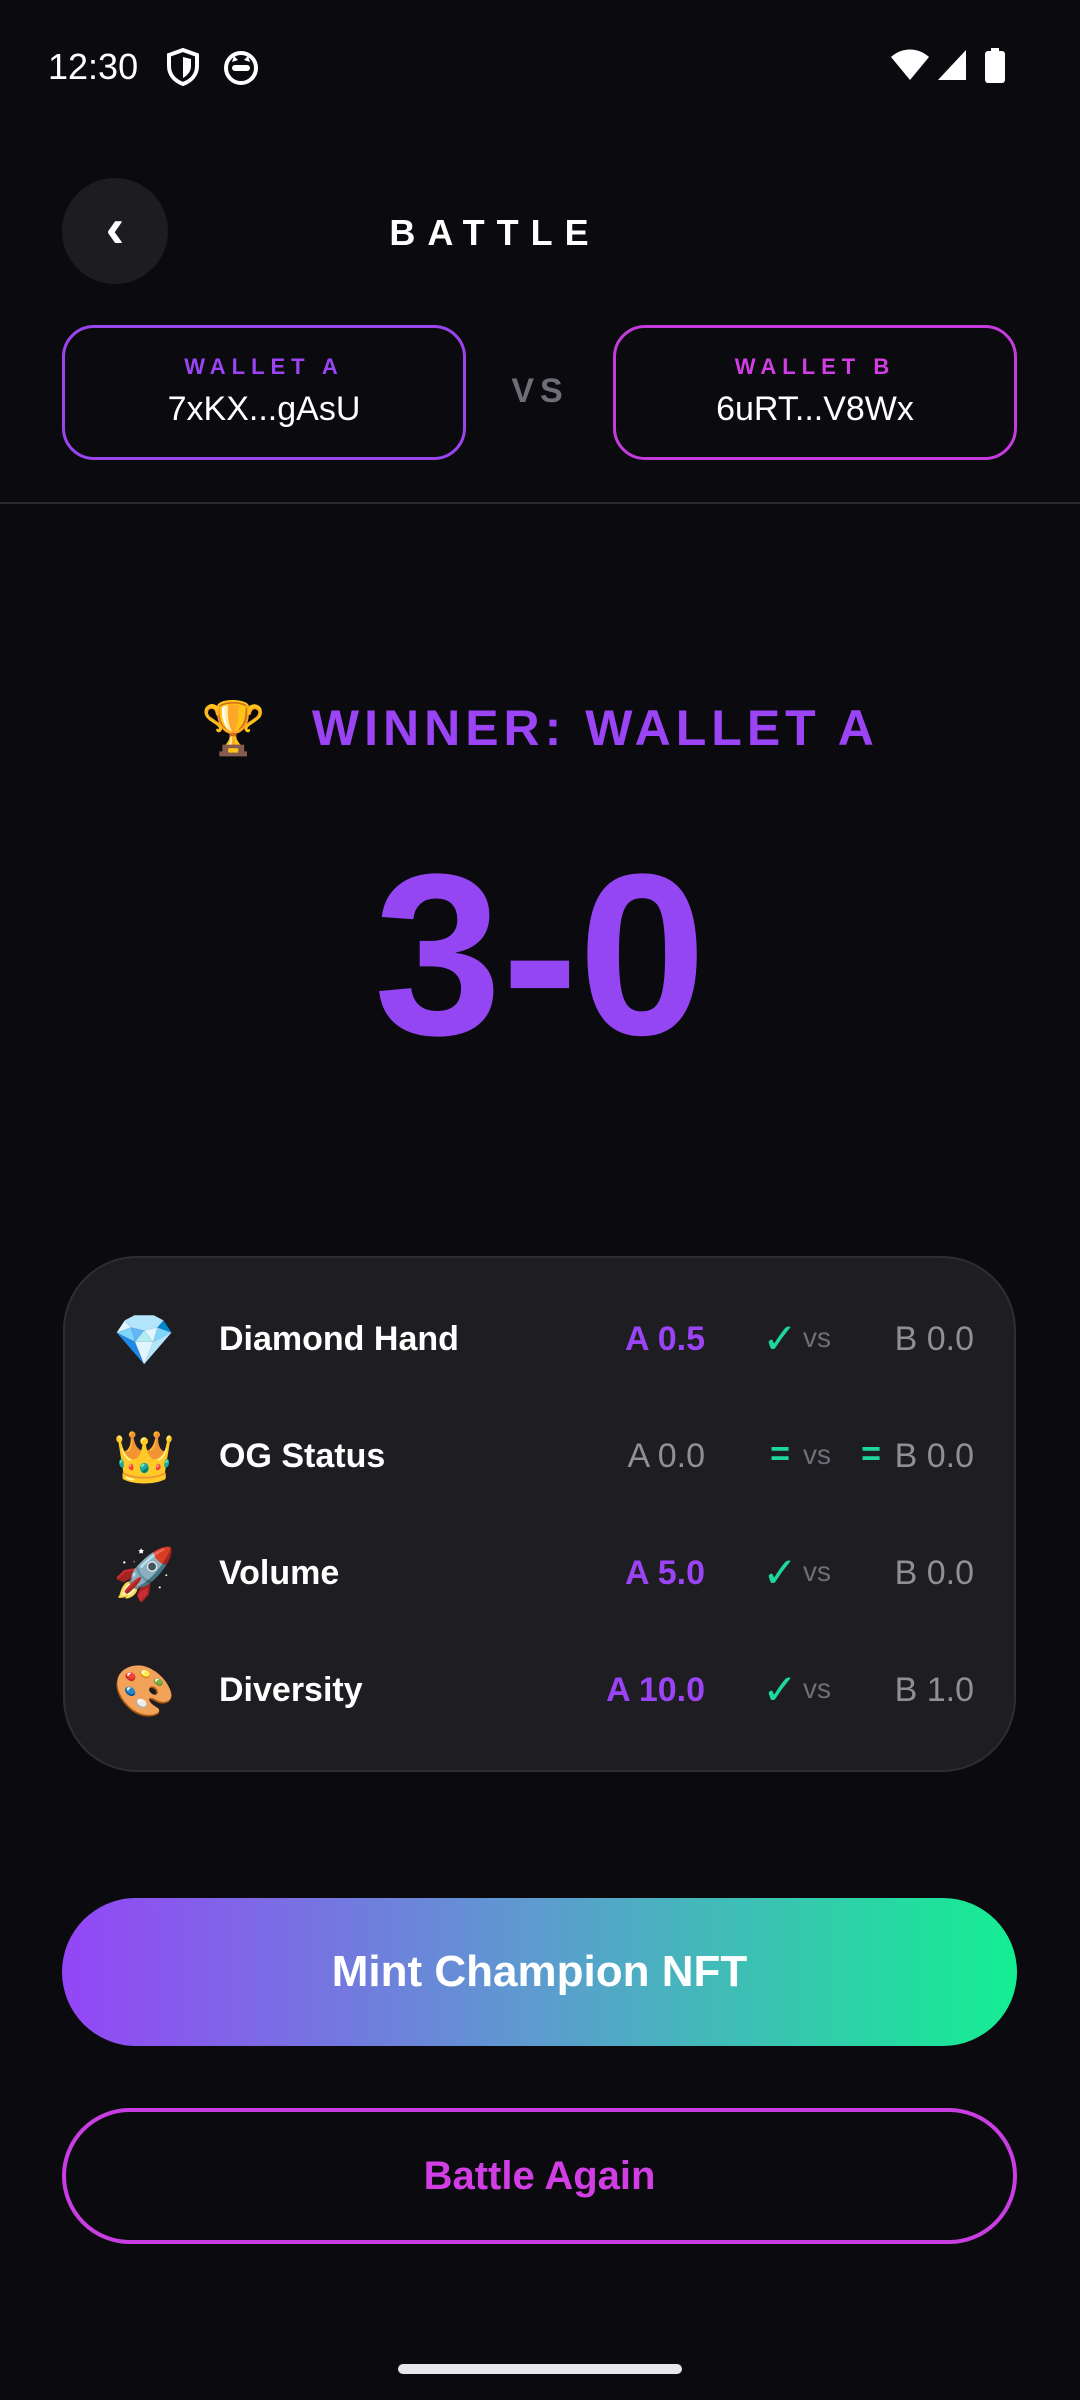  What do you see at coordinates (540, 954) in the screenshot?
I see `score: 3-0` at bounding box center [540, 954].